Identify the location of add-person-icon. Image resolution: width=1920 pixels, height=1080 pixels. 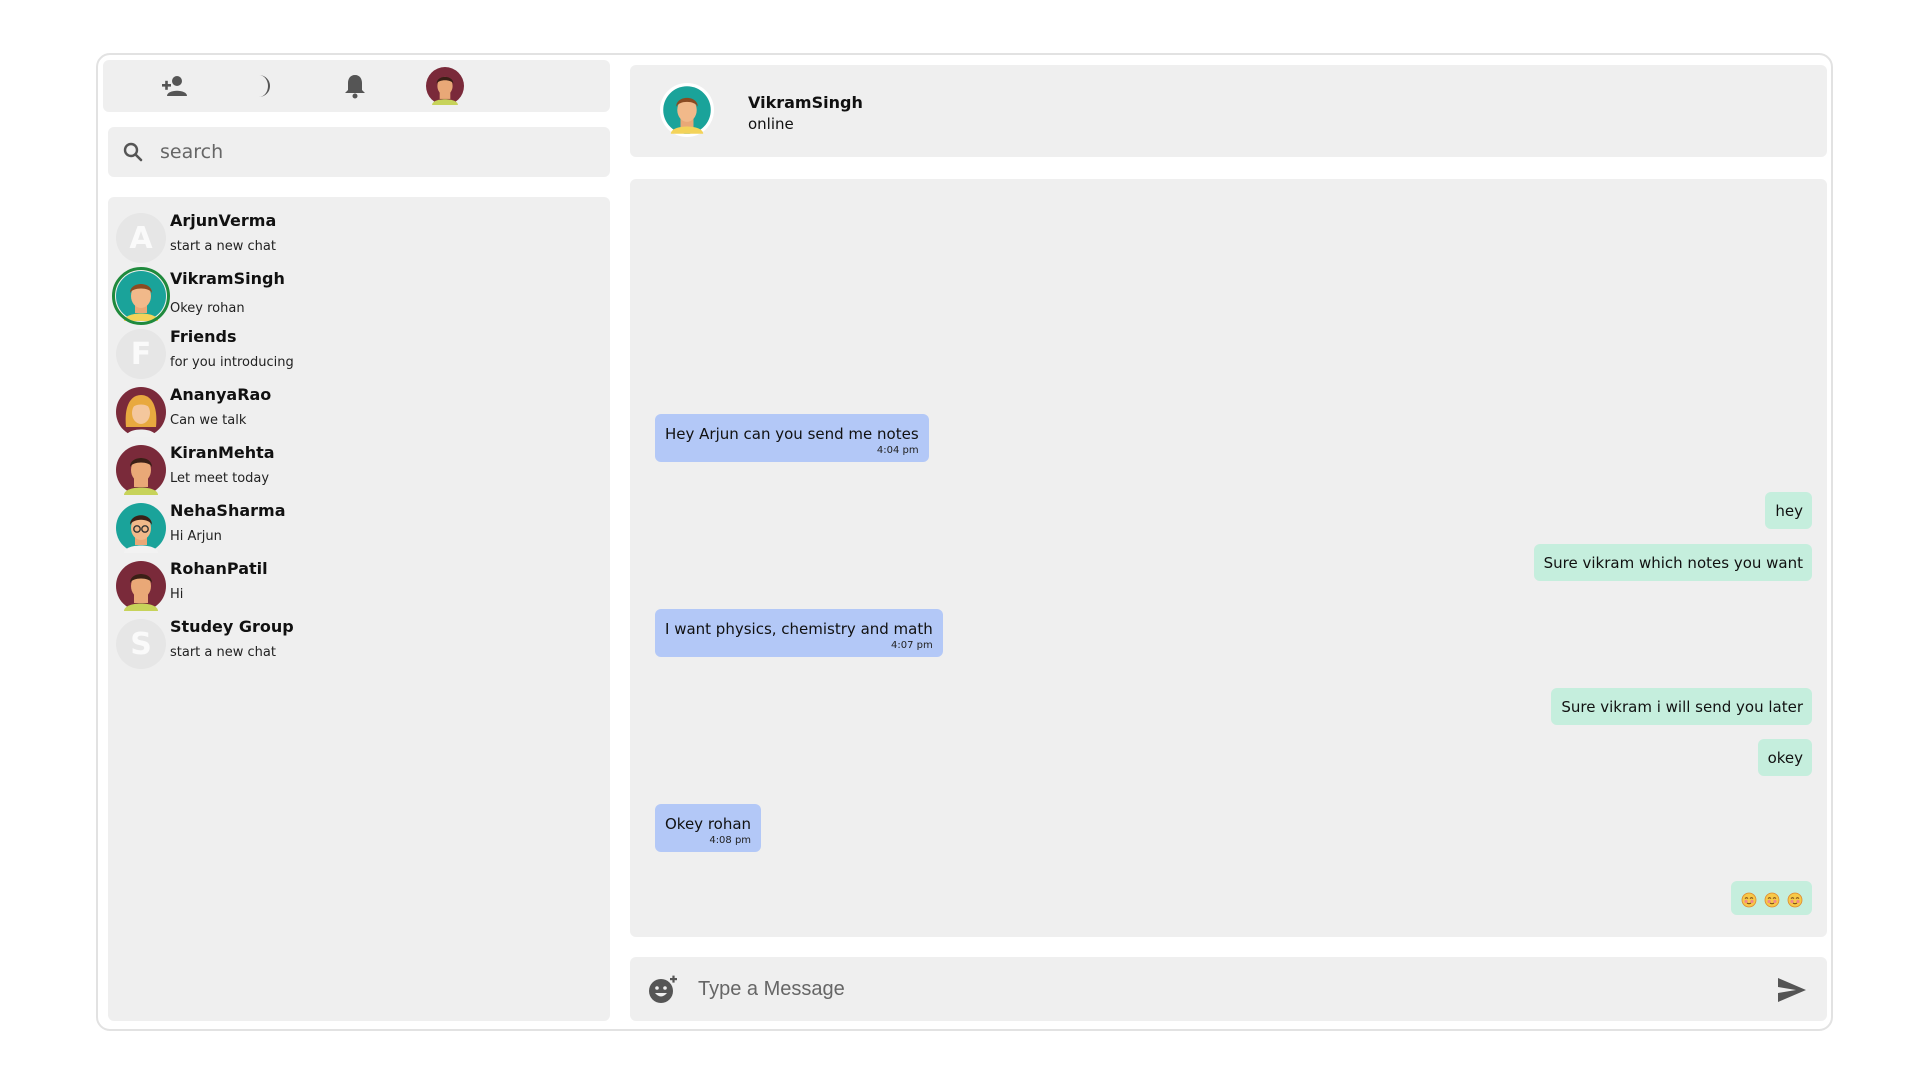
(174, 86).